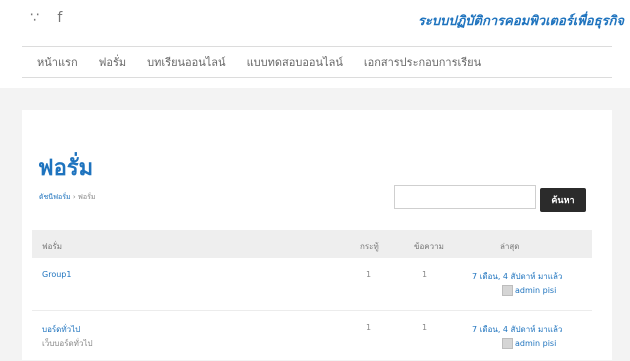 Image resolution: width=630 pixels, height=361 pixels. What do you see at coordinates (186, 62) in the screenshot?
I see `nav-item-online-lessons: บทเรียนออนไลน์` at bounding box center [186, 62].